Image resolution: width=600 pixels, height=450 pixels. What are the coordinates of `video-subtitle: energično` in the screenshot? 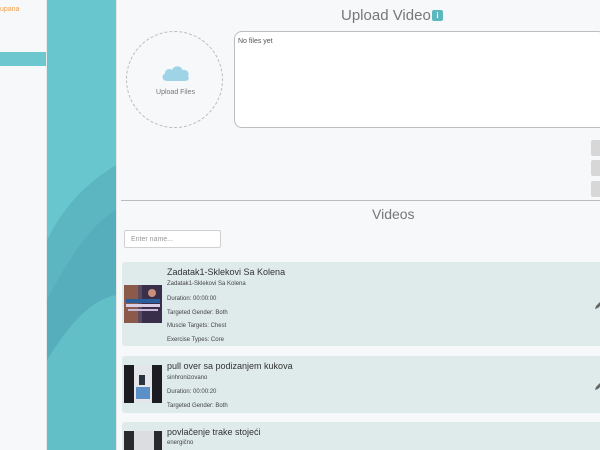 It's located at (180, 443).